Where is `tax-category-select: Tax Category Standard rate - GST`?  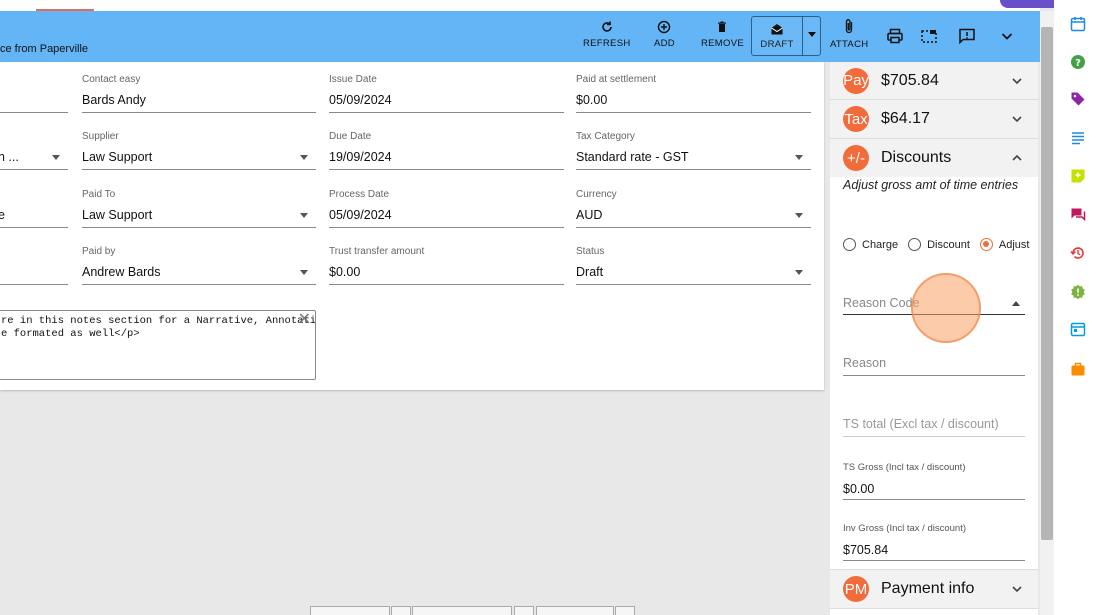
tax-category-select: Tax Category Standard rate - GST is located at coordinates (693, 144).